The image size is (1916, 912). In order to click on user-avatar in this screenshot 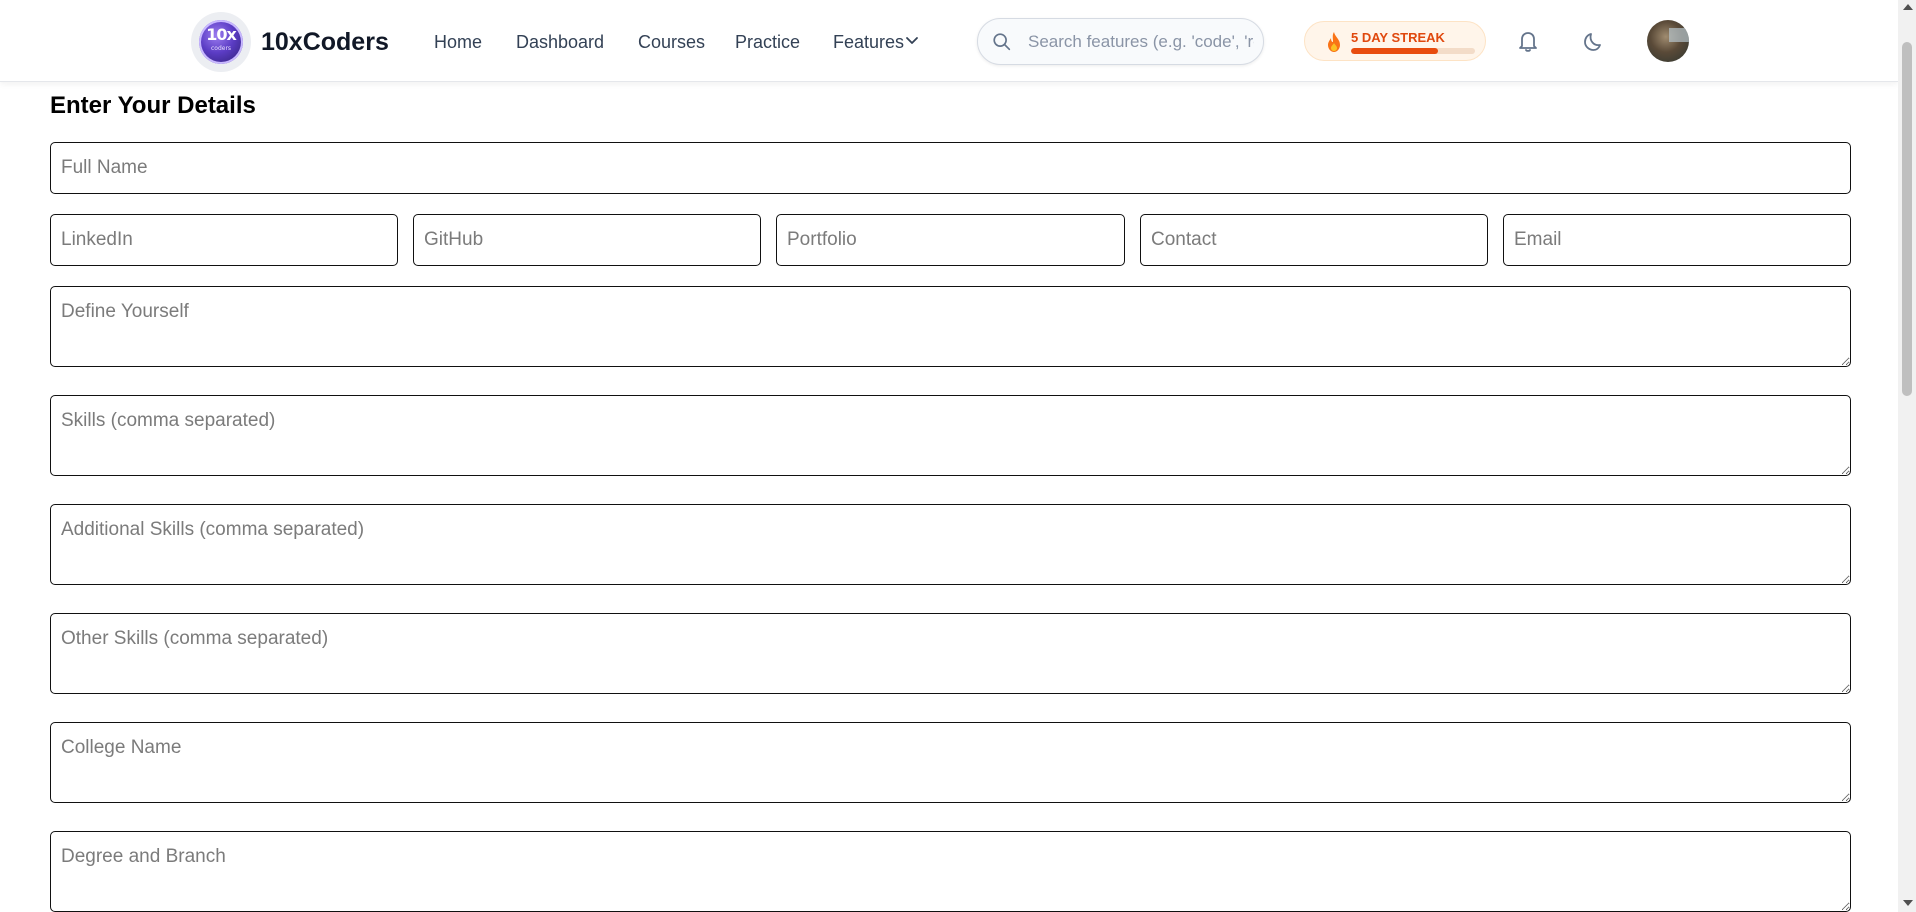, I will do `click(1668, 41)`.